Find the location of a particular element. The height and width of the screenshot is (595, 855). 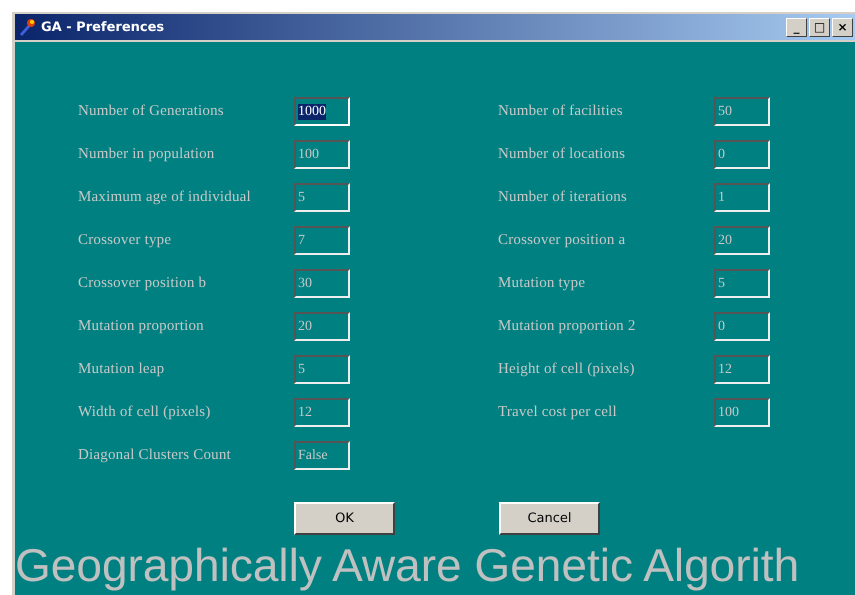

banner-text: Geographically Aware Genetic Algorith is located at coordinates (407, 565).